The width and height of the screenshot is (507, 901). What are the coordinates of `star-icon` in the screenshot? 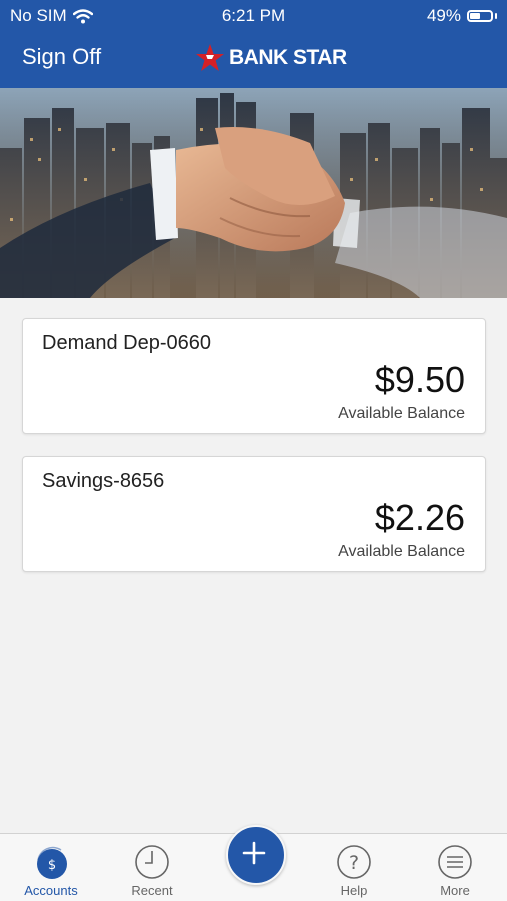 It's located at (210, 57).